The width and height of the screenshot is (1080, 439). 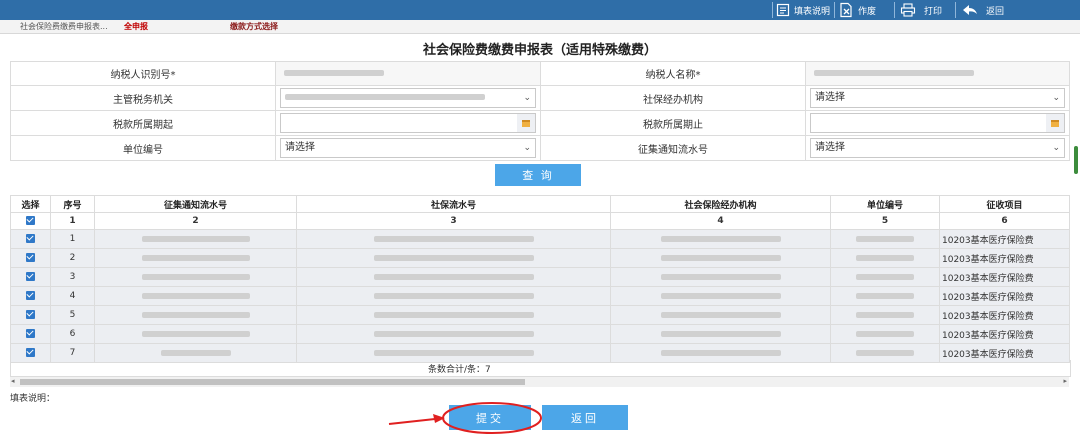 What do you see at coordinates (272, 382) in the screenshot?
I see `scrollbar-thumb` at bounding box center [272, 382].